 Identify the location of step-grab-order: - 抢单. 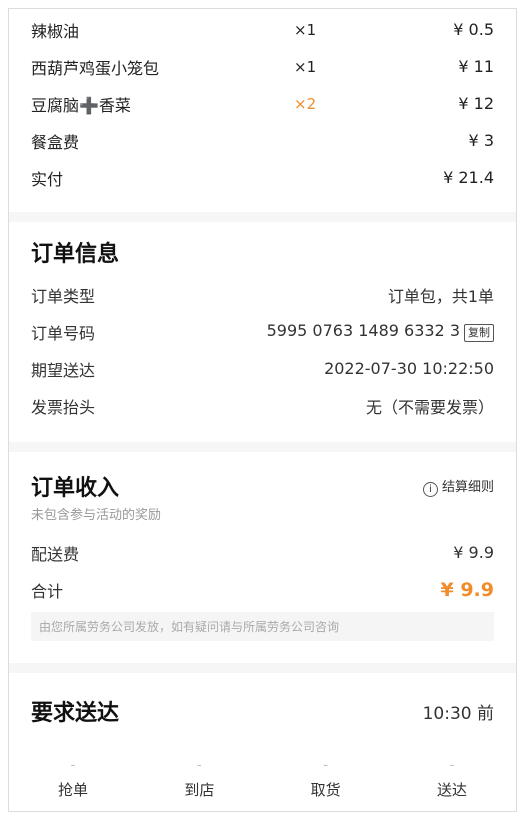
(73, 779).